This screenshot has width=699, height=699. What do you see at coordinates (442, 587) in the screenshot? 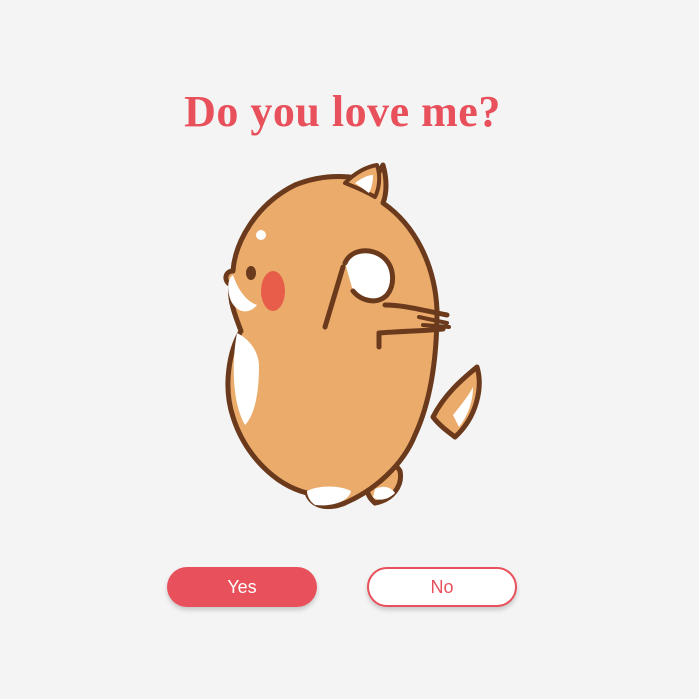
I see `no-button: No` at bounding box center [442, 587].